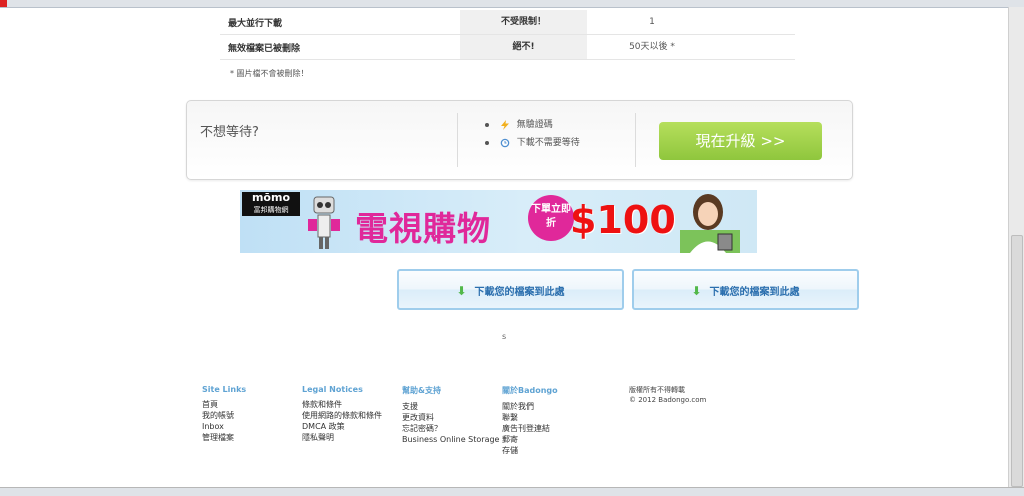  What do you see at coordinates (224, 426) in the screenshot?
I see `footer-link: Inbox` at bounding box center [224, 426].